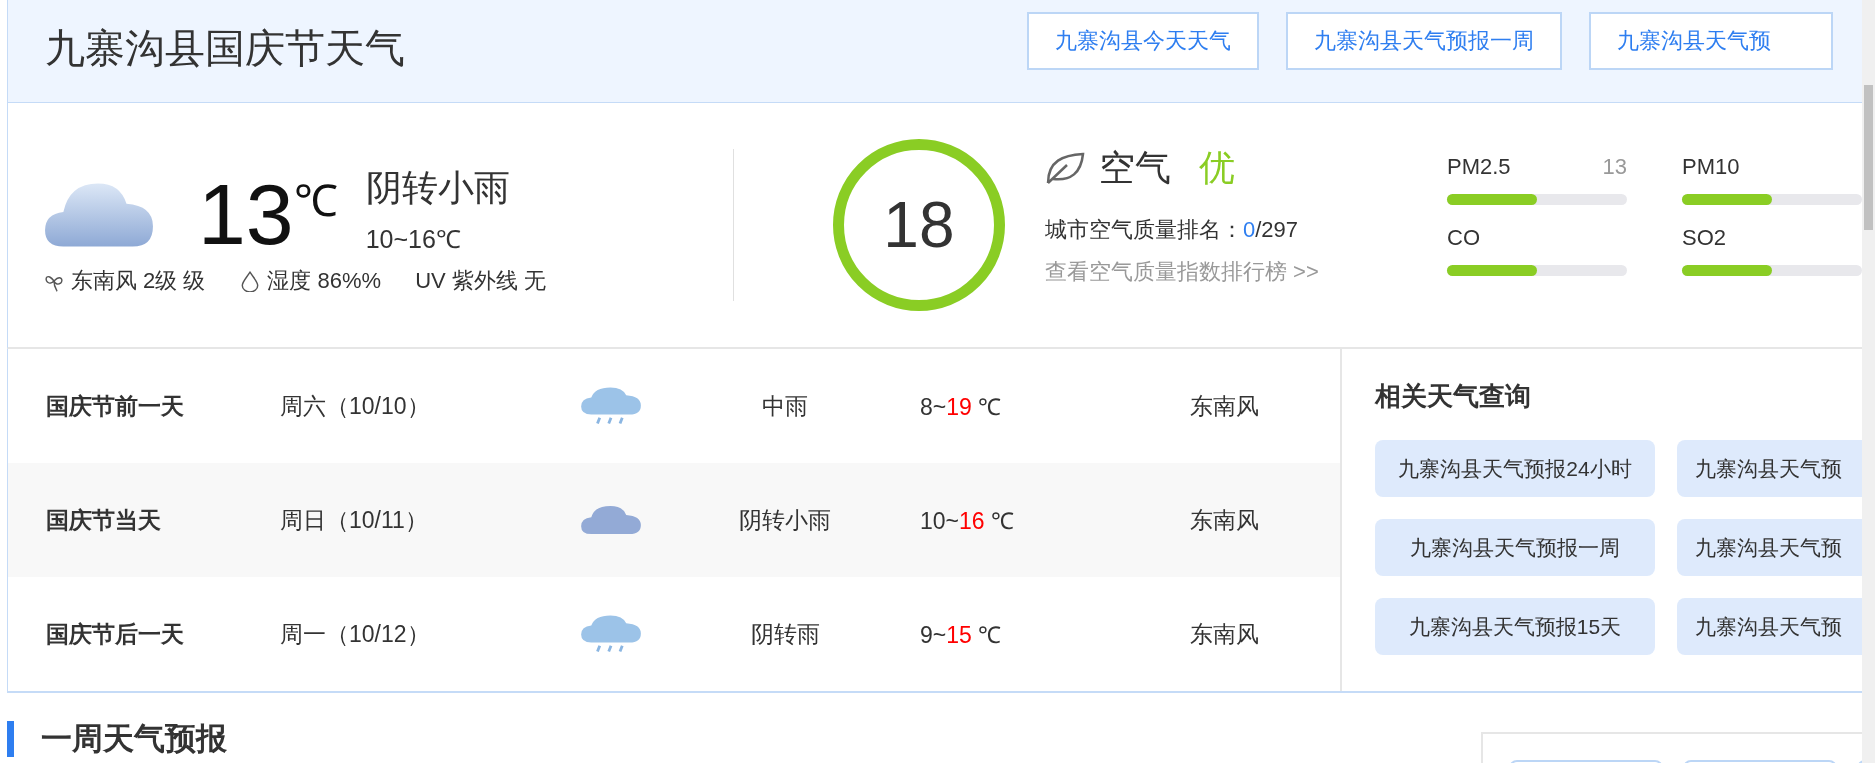 The image size is (1875, 763). Describe the element at coordinates (480, 281) in the screenshot. I see `uv-info: UV 紫外线 无` at that location.